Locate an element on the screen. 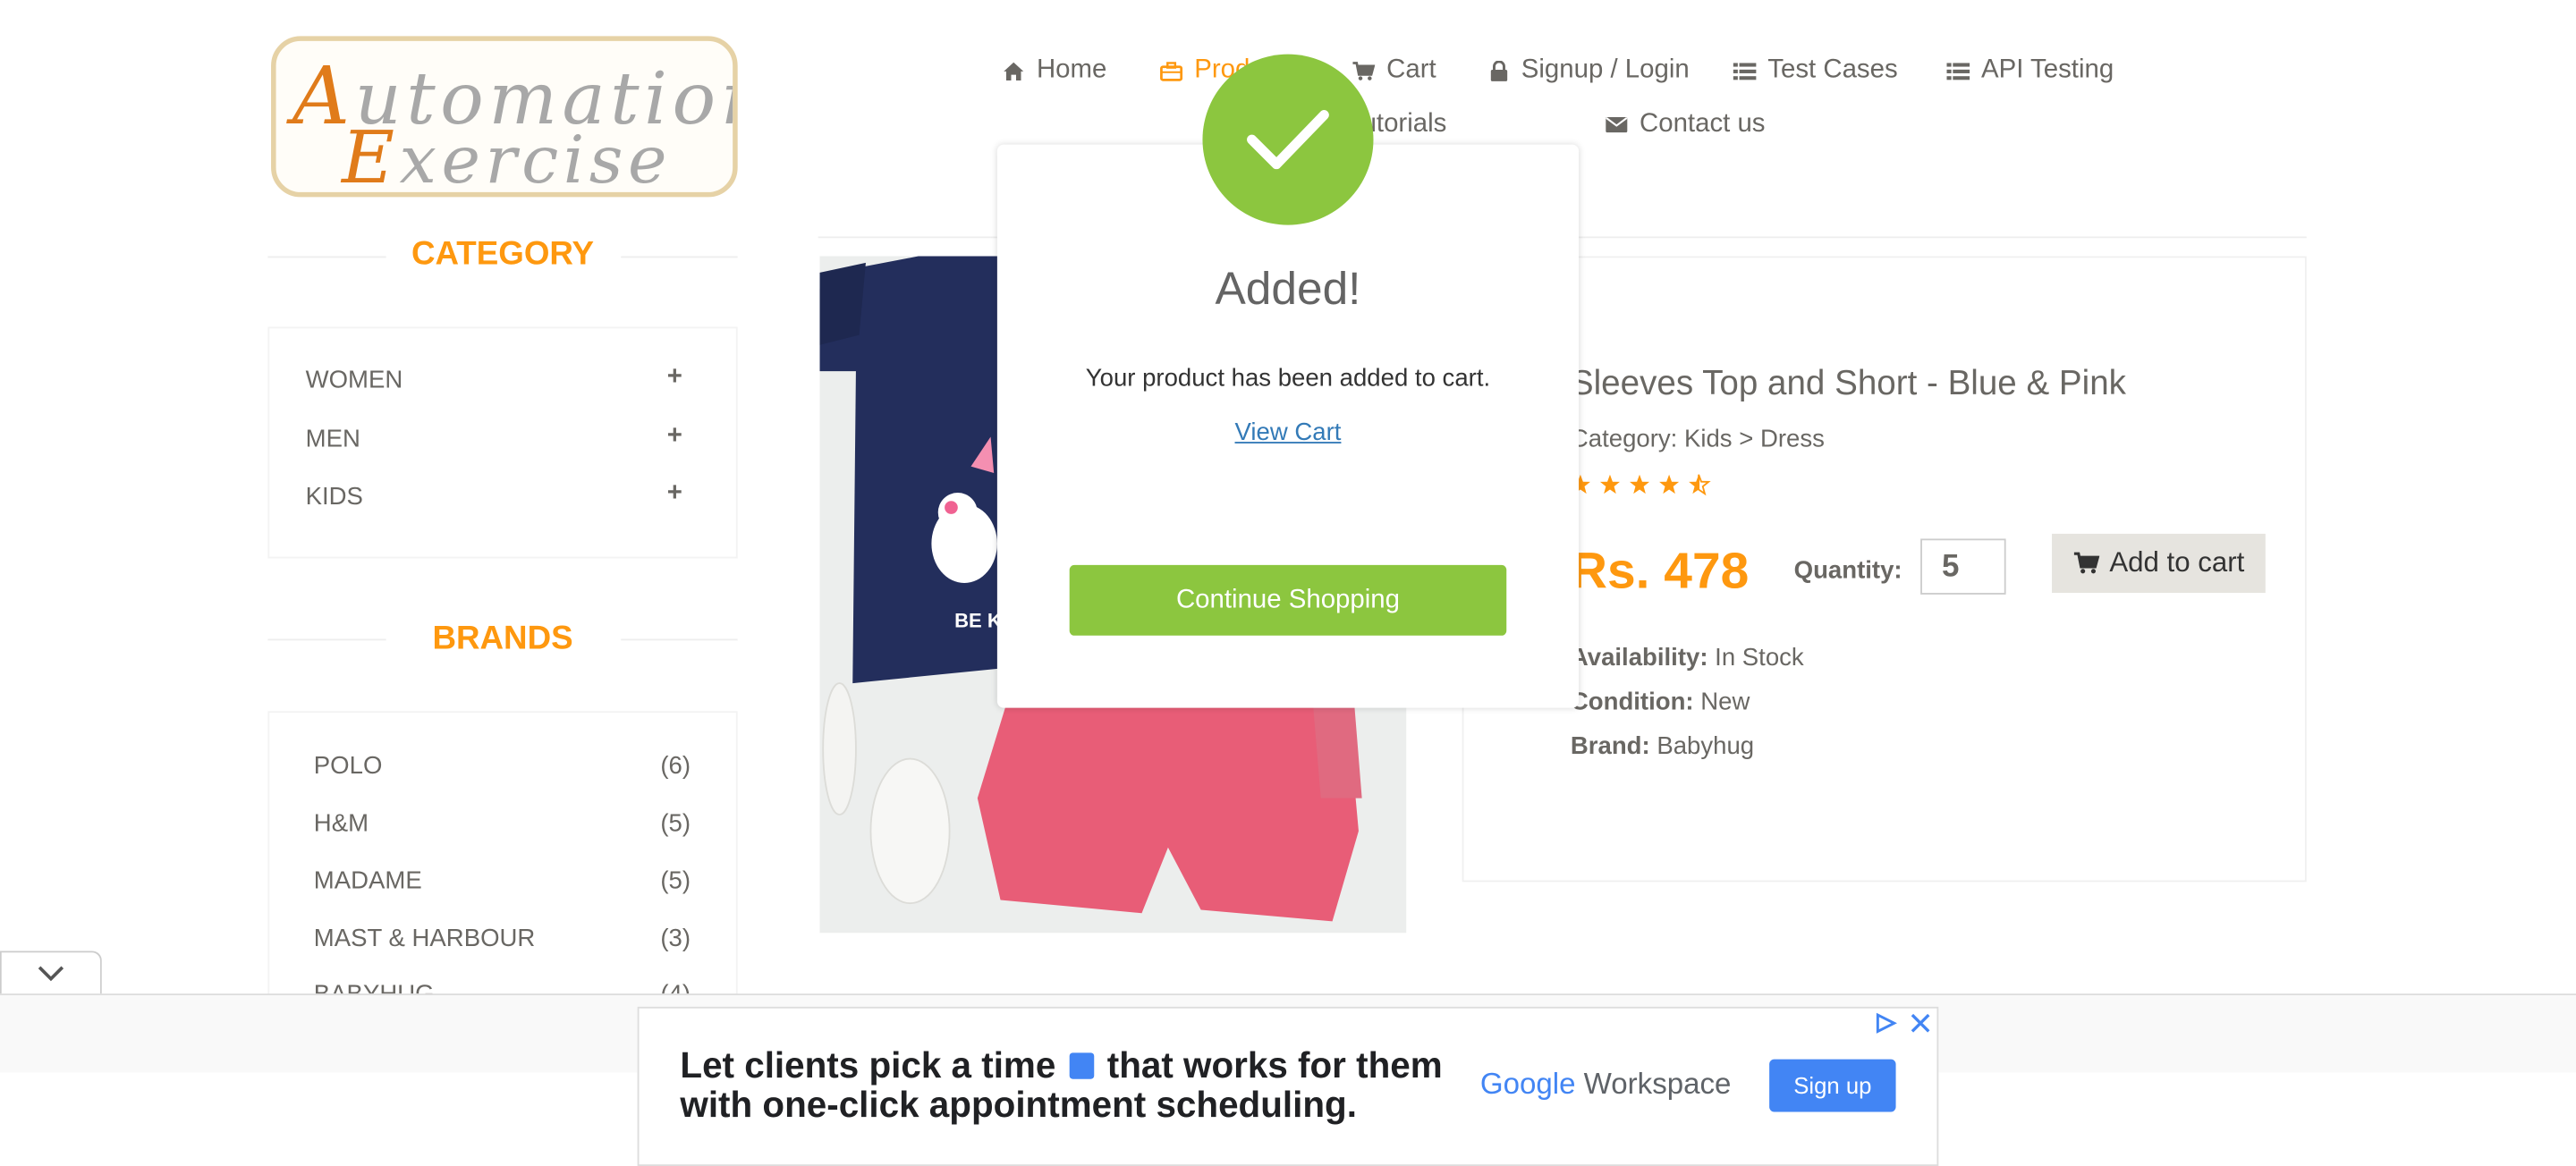 This screenshot has height=1166, width=2576. ad-collapse-toggle is located at coordinates (51, 973).